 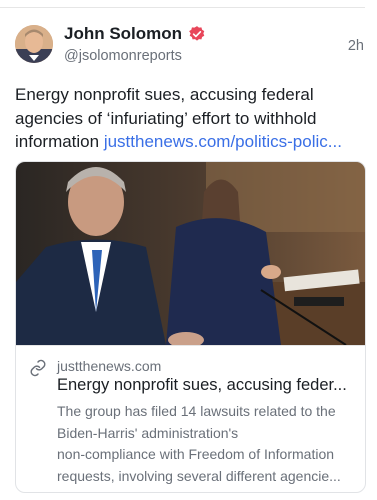 I want to click on author-handle: @jsolomonreports, so click(x=123, y=56).